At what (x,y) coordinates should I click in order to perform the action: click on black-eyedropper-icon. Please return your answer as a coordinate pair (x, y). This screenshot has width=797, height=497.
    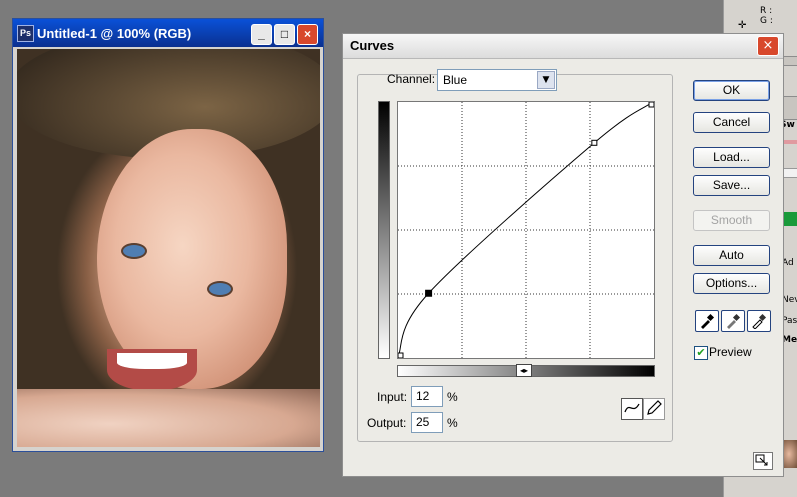
    Looking at the image, I should click on (707, 321).